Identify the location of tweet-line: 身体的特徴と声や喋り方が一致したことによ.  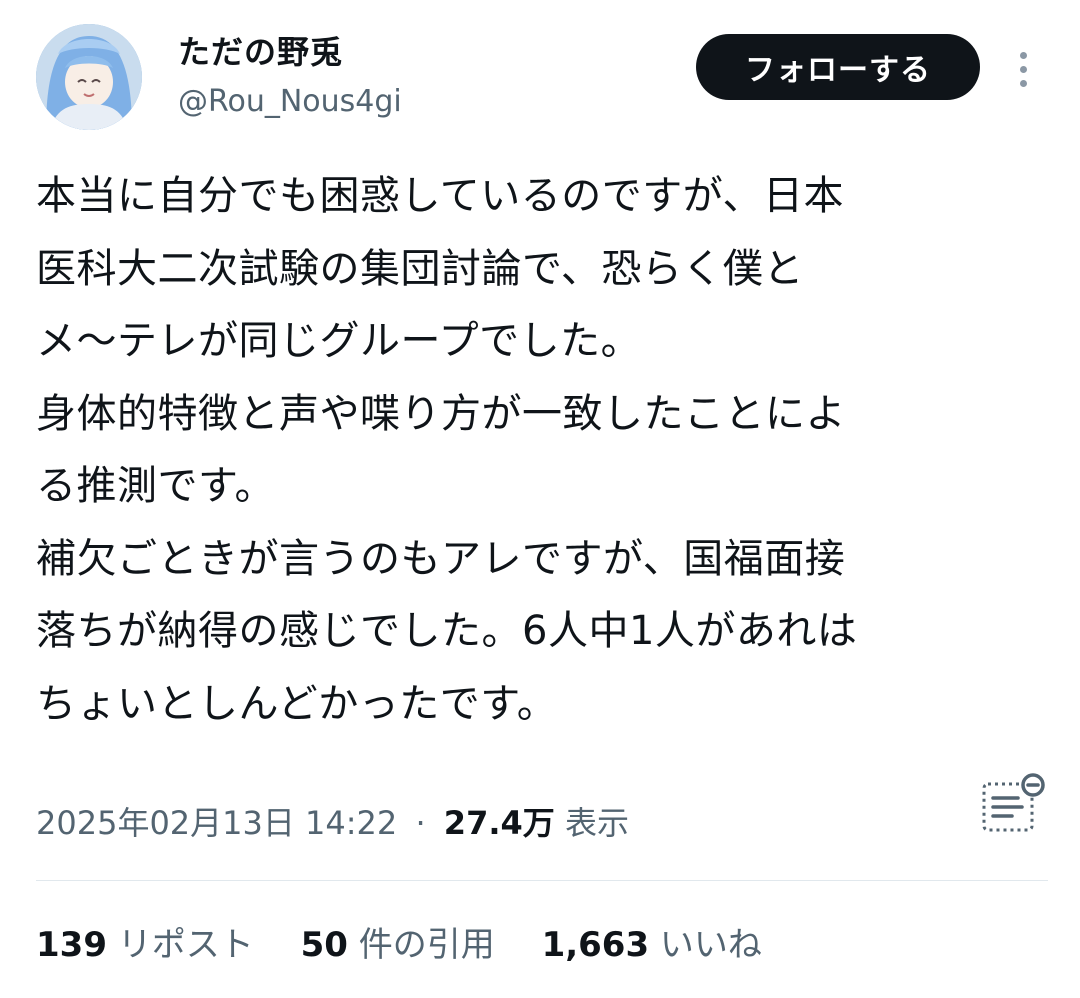
(441, 413).